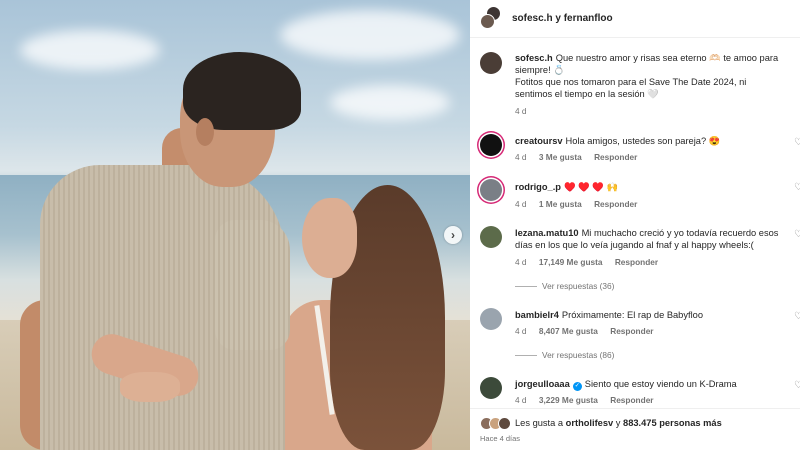 The image size is (800, 450). What do you see at coordinates (568, 400) in the screenshot?
I see `comment-likes: 3,229 Me gusta` at bounding box center [568, 400].